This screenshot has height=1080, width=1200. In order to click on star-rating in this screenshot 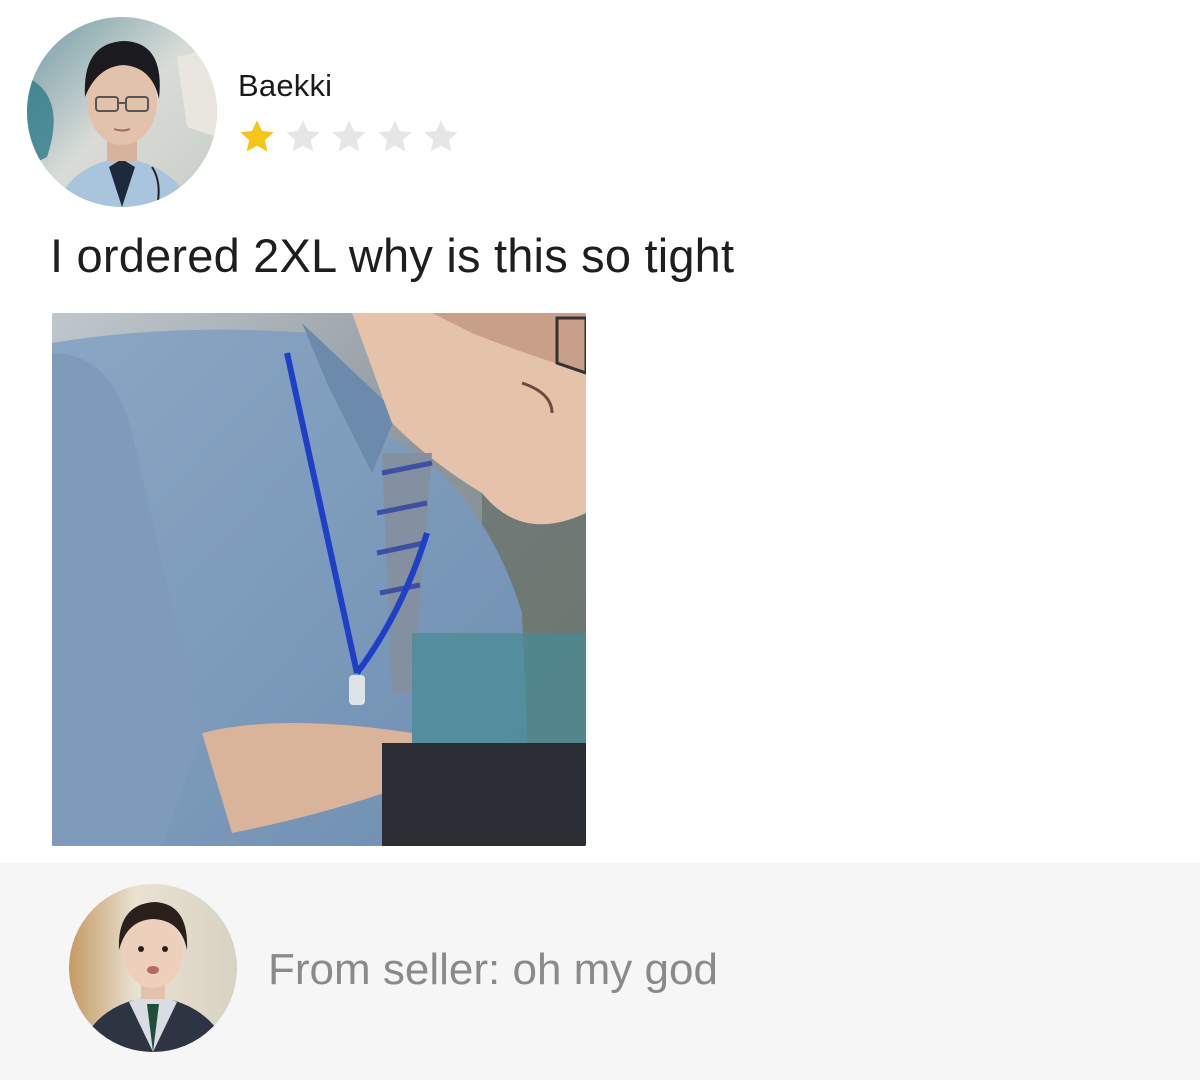, I will do `click(349, 137)`.